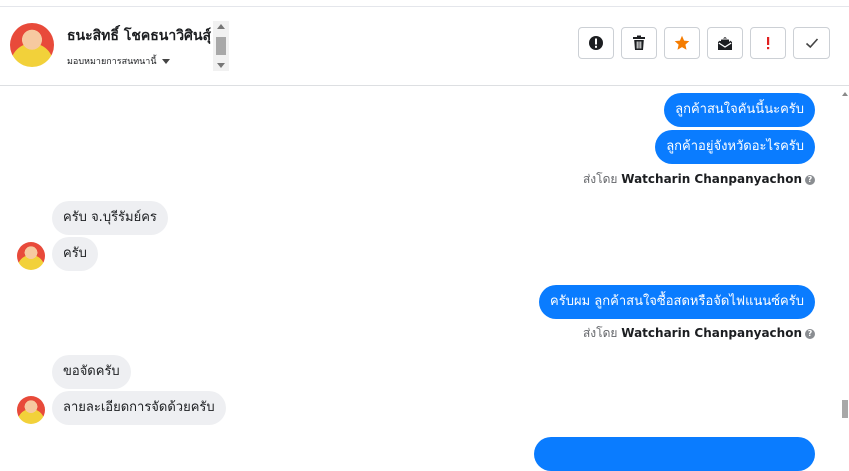  I want to click on message-bubble-outgoing-partial, so click(674, 454).